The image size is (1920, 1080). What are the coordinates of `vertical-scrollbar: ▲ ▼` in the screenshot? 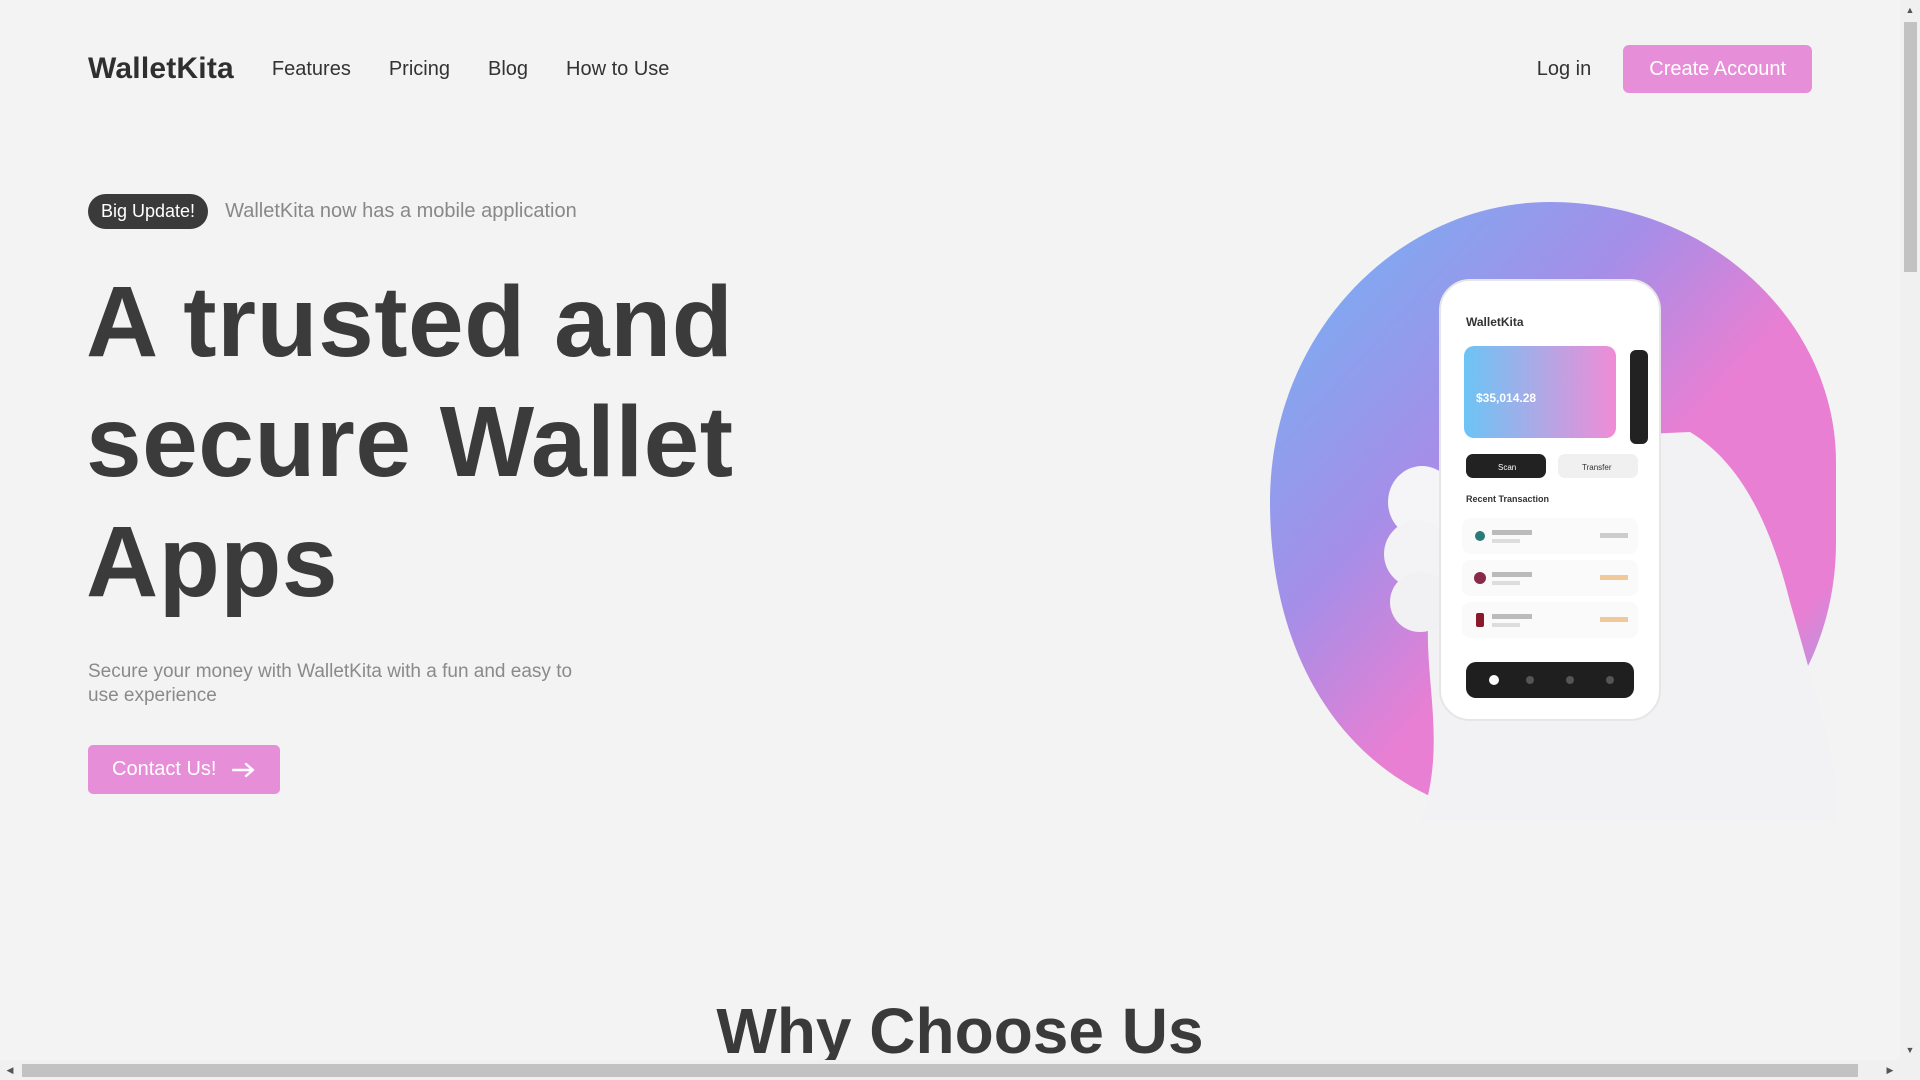 It's located at (1910, 530).